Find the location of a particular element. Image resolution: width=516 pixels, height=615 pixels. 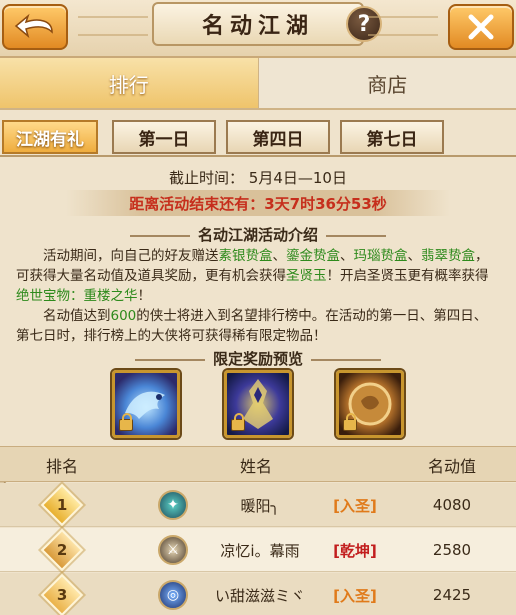

player-name: 暖阳╮ is located at coordinates (260, 505).